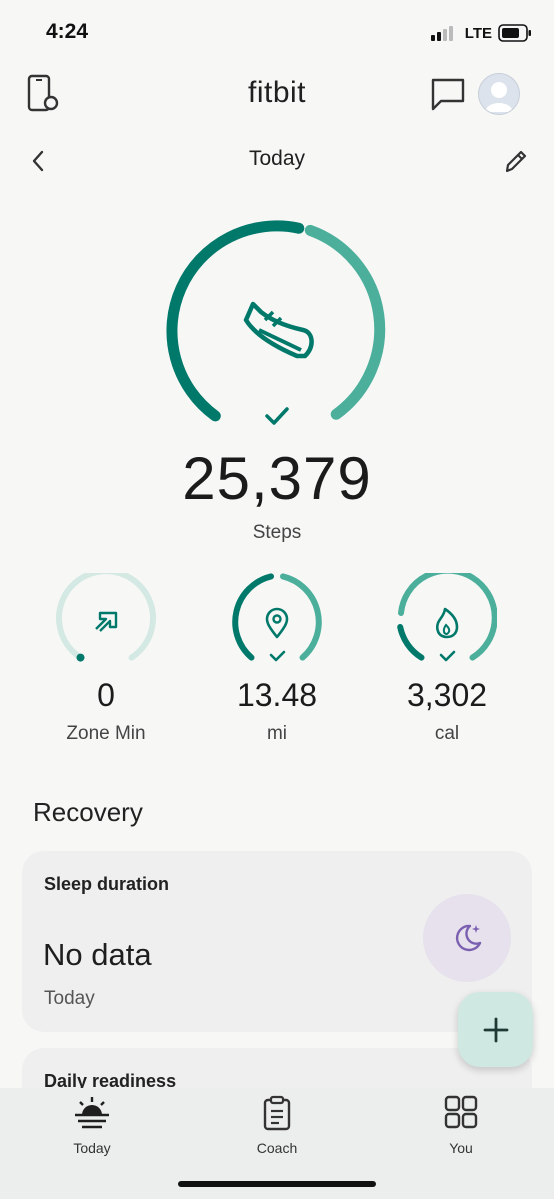 The image size is (554, 1199). I want to click on distance-label: mi, so click(277, 733).